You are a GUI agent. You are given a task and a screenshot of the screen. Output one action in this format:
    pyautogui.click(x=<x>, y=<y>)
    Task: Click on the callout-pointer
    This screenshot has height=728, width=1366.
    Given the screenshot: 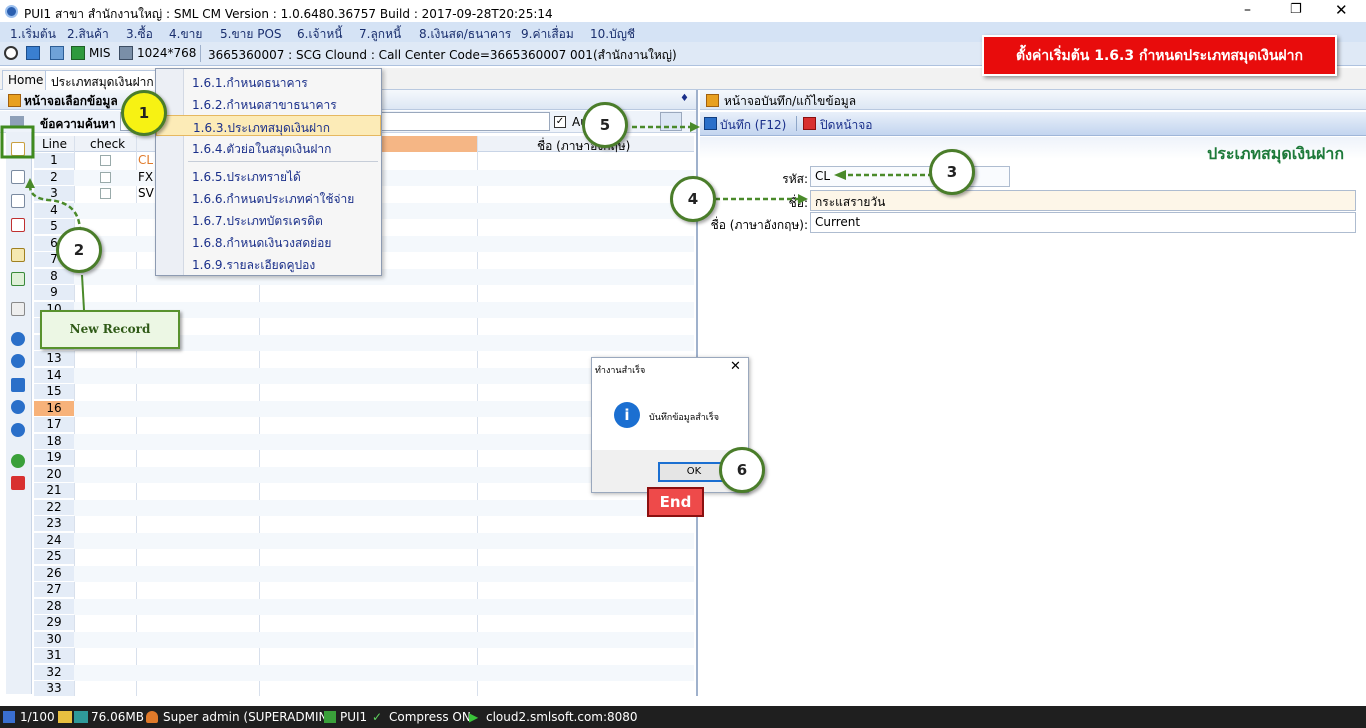 What is the action you would take?
    pyautogui.click(x=83, y=292)
    